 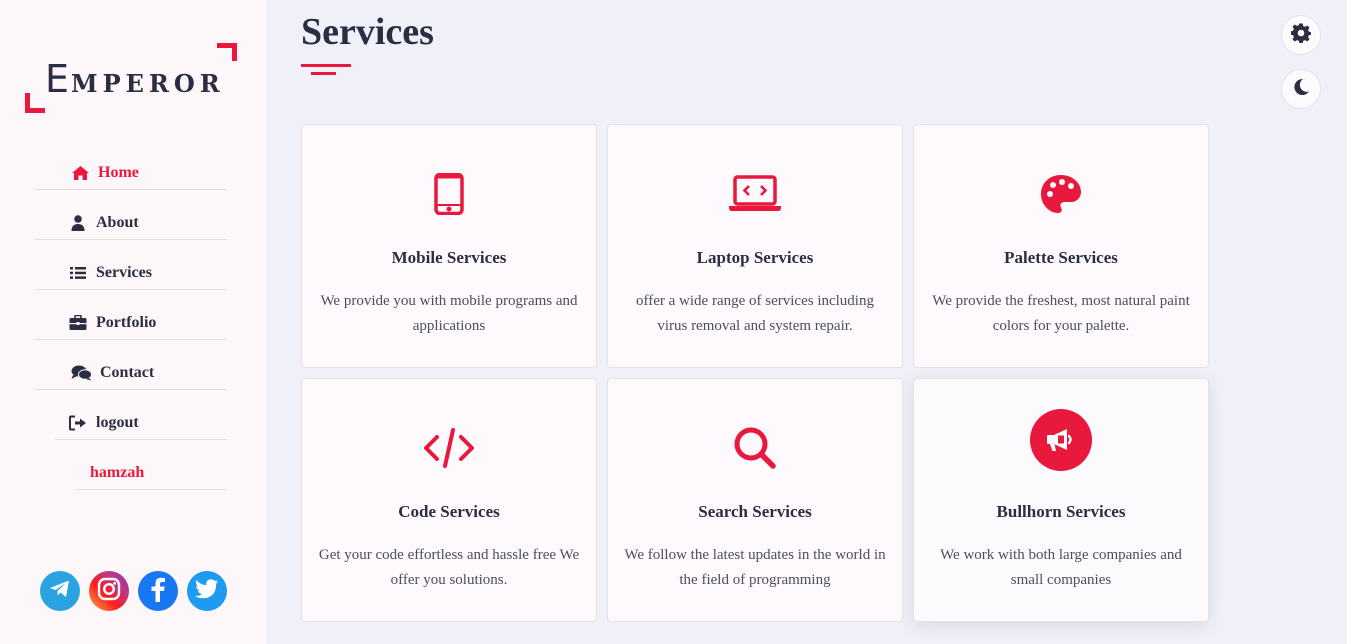 I want to click on telegram-icon, so click(x=60, y=591).